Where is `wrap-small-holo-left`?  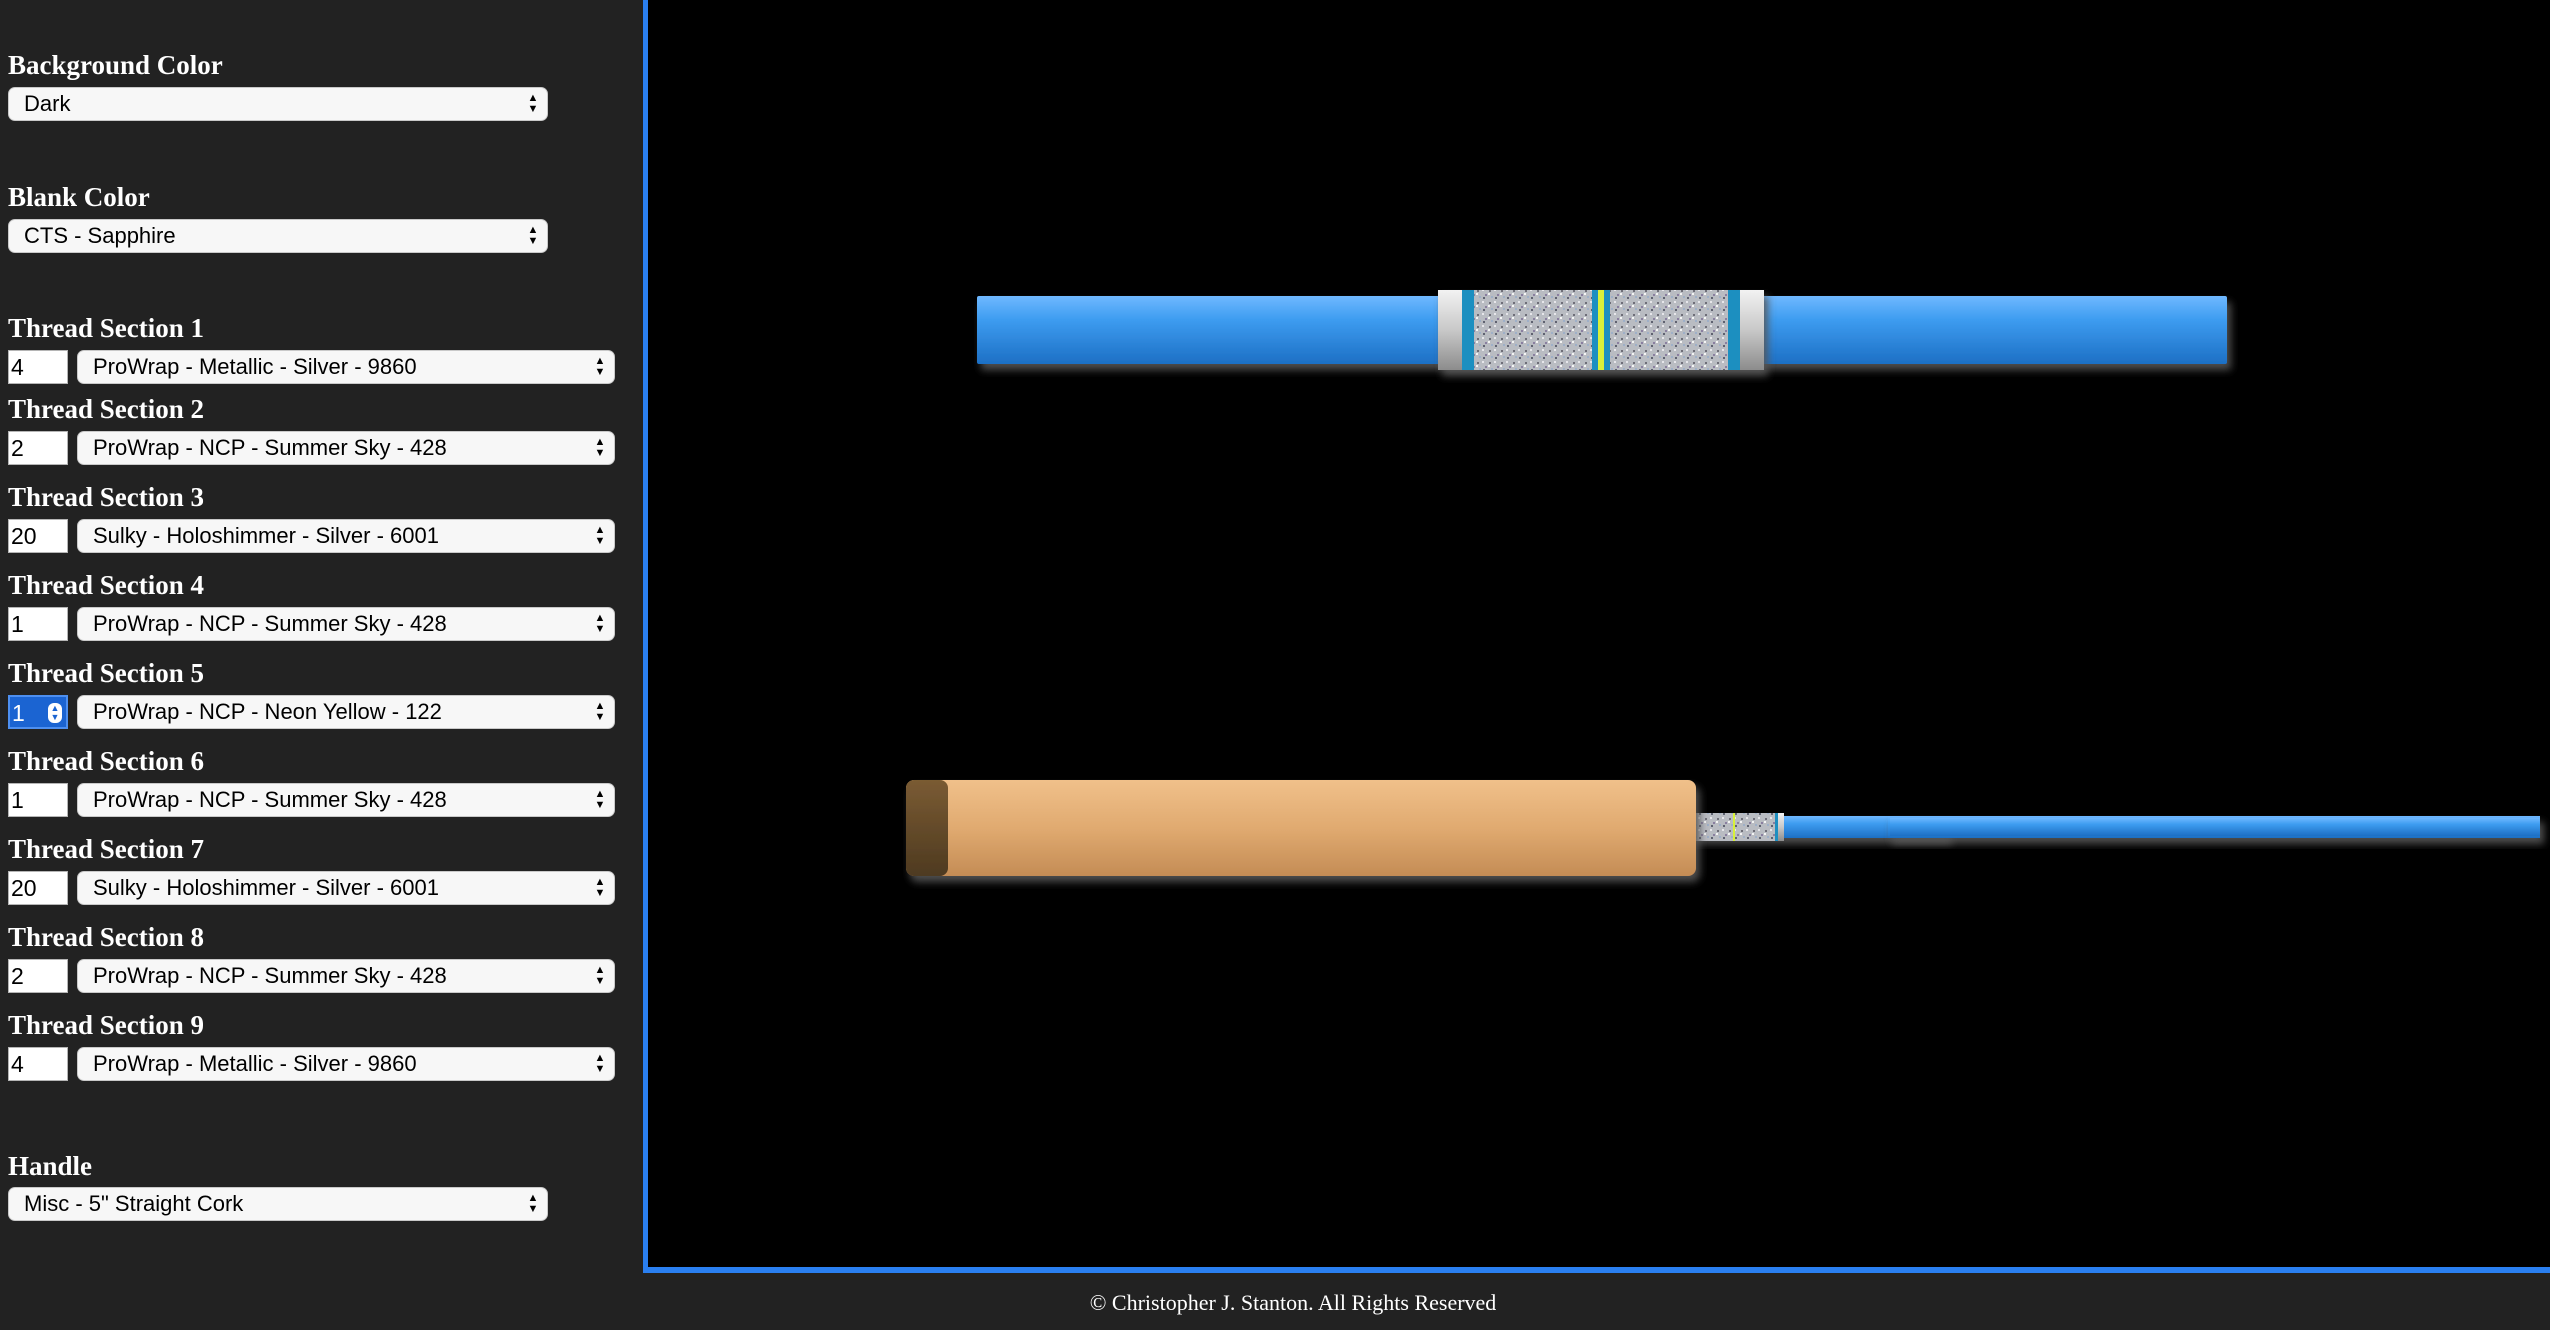 wrap-small-holo-left is located at coordinates (1713, 827).